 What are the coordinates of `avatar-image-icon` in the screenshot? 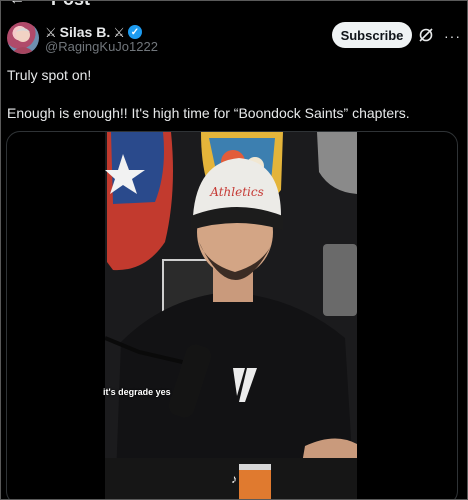 It's located at (23, 41).